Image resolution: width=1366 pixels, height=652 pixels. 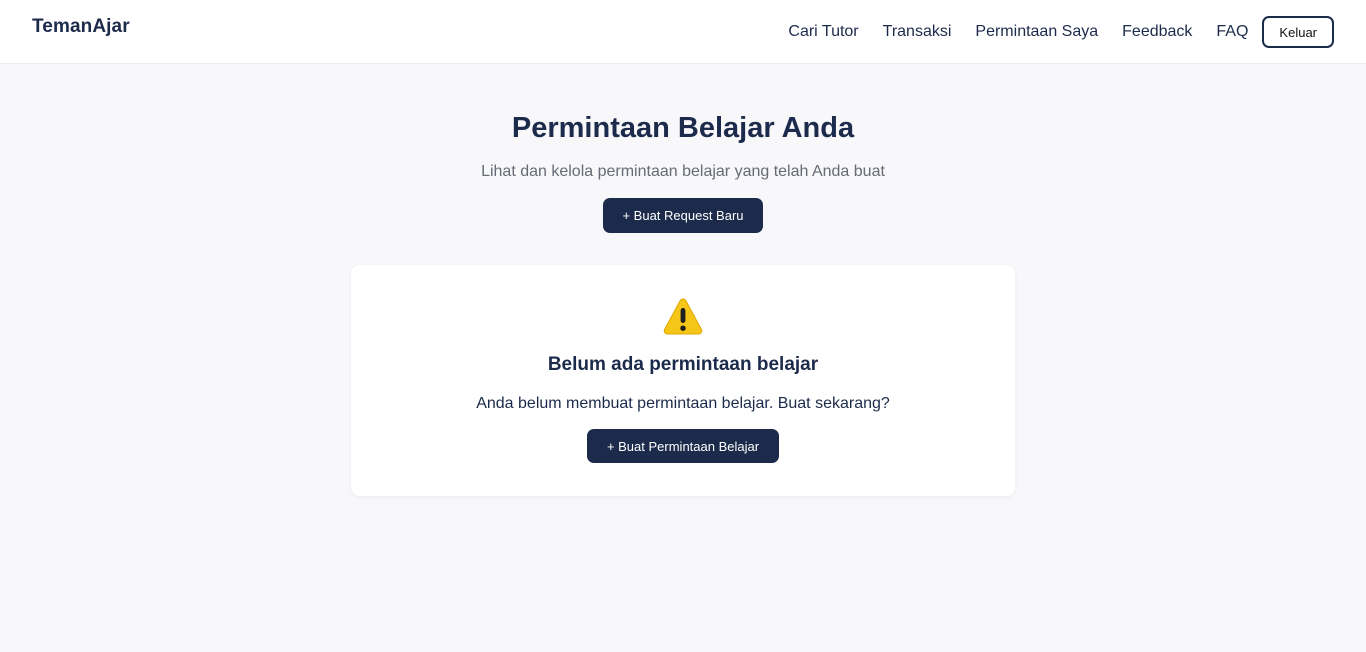 What do you see at coordinates (823, 32) in the screenshot?
I see `nav-link-cari-tutor: Cari Tutor` at bounding box center [823, 32].